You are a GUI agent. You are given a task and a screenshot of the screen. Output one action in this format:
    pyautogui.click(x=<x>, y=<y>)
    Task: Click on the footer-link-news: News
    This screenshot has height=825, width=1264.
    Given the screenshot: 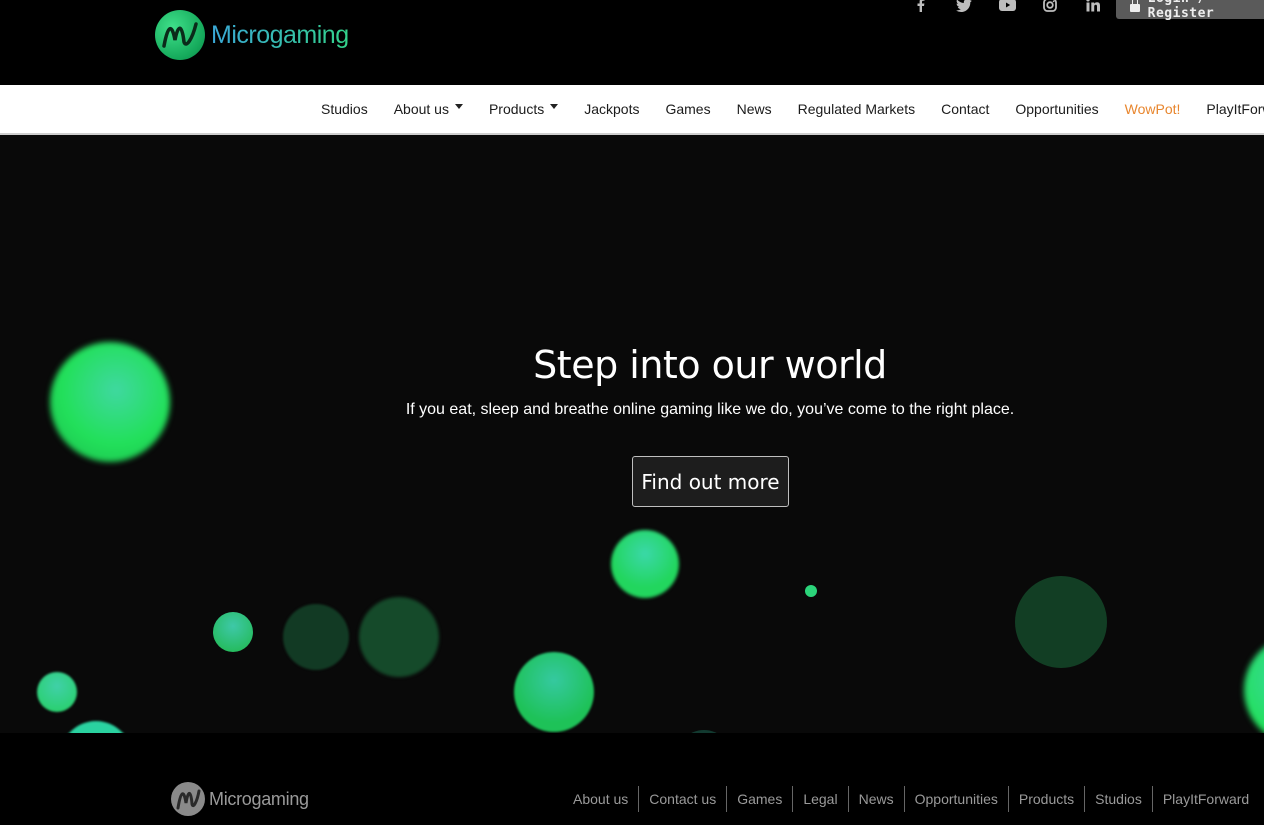 What is the action you would take?
    pyautogui.click(x=875, y=799)
    